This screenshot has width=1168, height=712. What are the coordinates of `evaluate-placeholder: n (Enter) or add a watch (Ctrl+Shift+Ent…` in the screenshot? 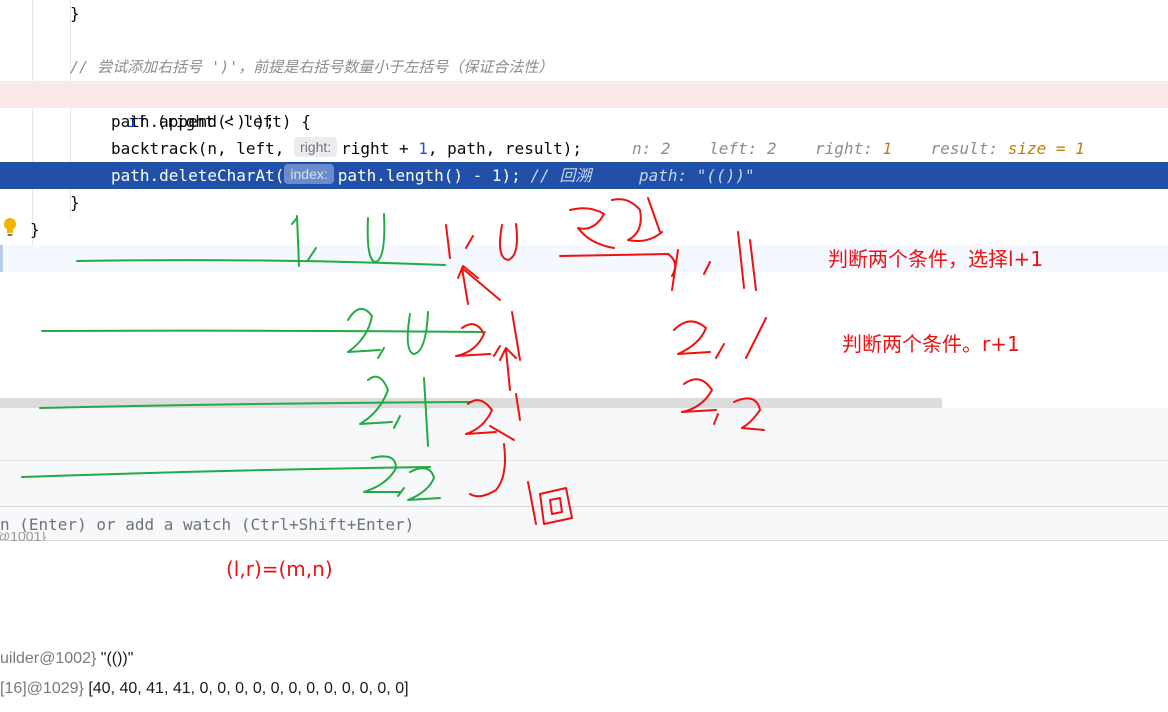 It's located at (207, 524).